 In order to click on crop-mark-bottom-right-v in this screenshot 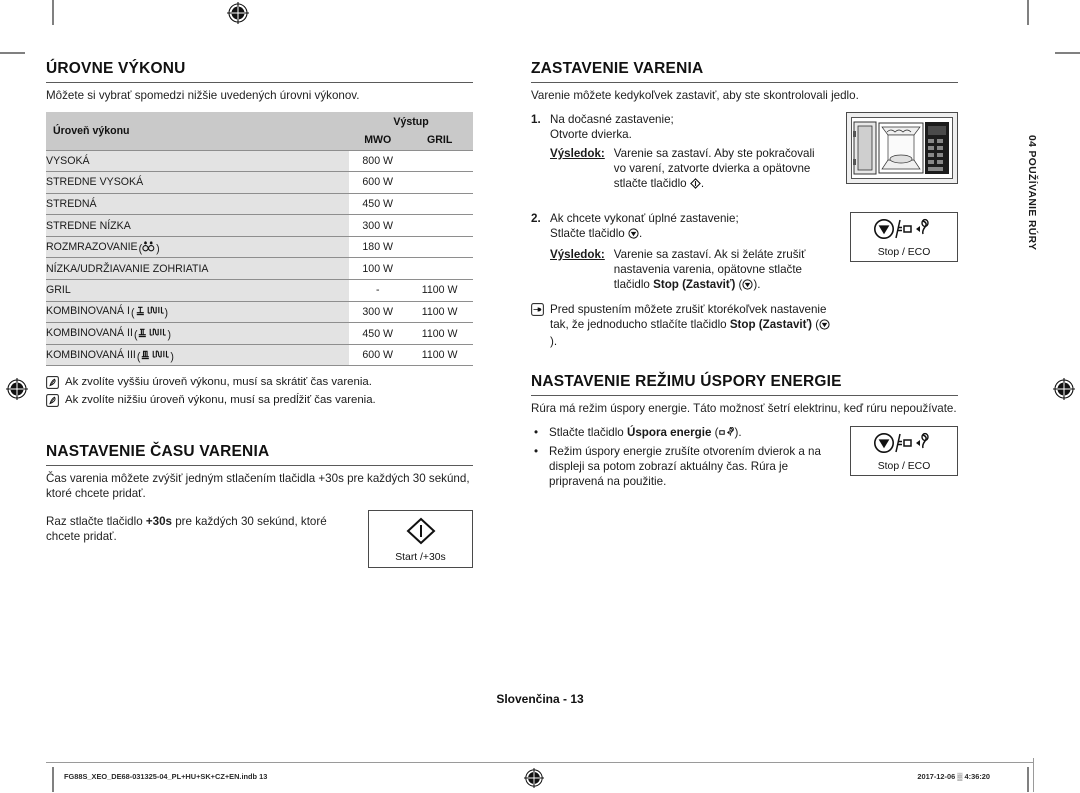, I will do `click(1028, 779)`.